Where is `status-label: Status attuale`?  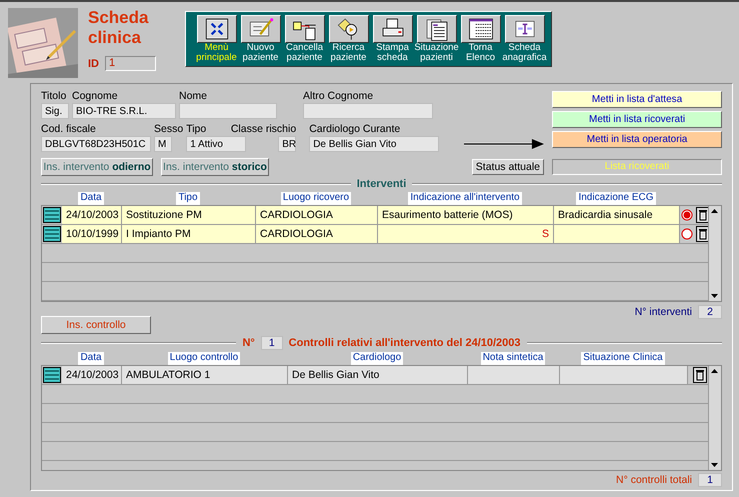
status-label: Status attuale is located at coordinates (508, 167).